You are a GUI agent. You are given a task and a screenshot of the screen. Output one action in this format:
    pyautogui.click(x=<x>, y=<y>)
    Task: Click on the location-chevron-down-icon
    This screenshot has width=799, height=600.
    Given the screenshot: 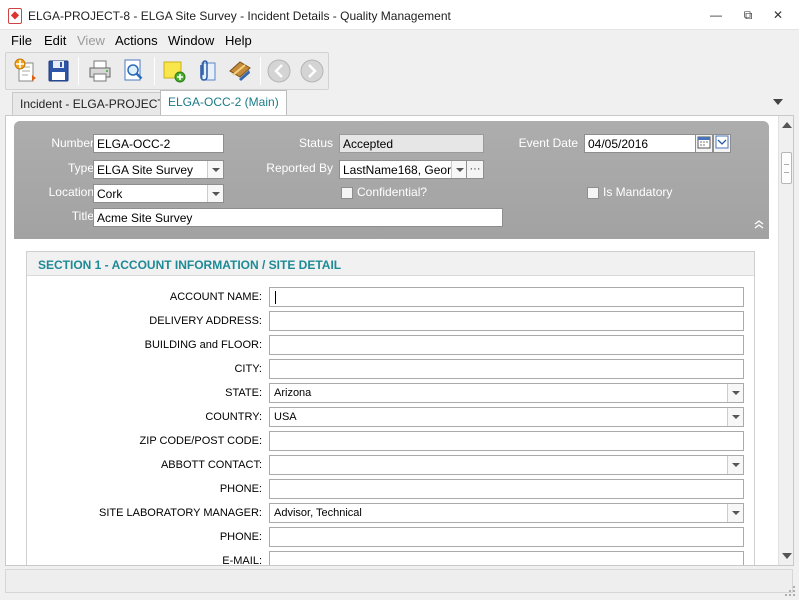 What is the action you would take?
    pyautogui.click(x=215, y=193)
    